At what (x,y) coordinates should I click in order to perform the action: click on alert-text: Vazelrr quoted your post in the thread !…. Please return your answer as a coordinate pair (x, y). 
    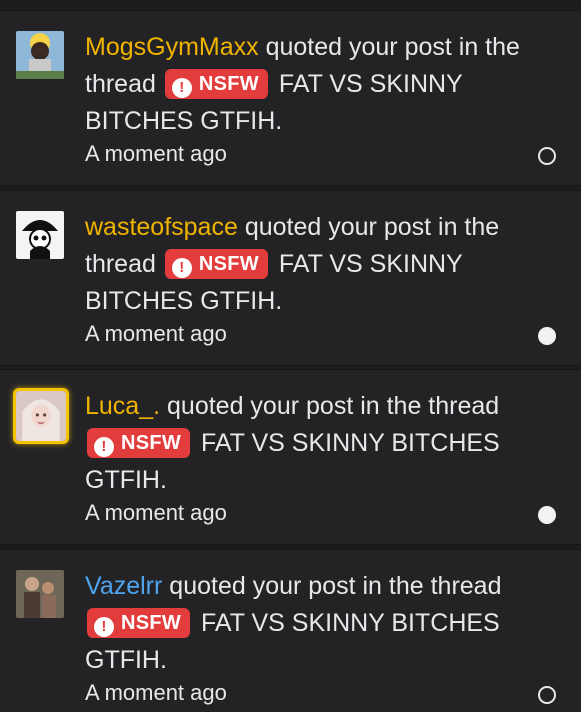
    Looking at the image, I should click on (305, 623).